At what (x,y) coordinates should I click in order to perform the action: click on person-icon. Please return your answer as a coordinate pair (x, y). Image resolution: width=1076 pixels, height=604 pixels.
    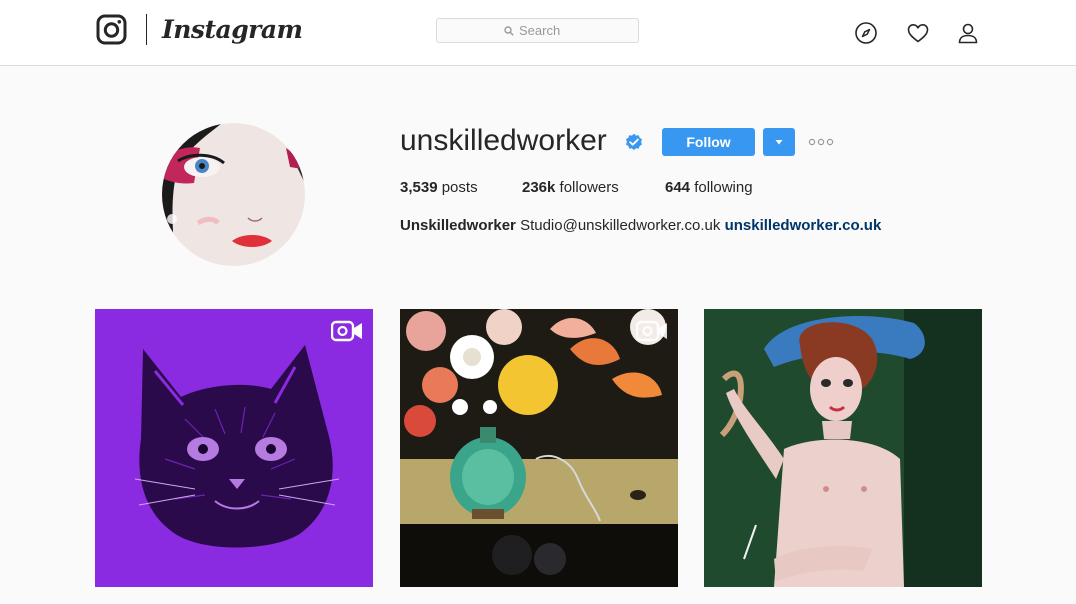
    Looking at the image, I should click on (968, 33).